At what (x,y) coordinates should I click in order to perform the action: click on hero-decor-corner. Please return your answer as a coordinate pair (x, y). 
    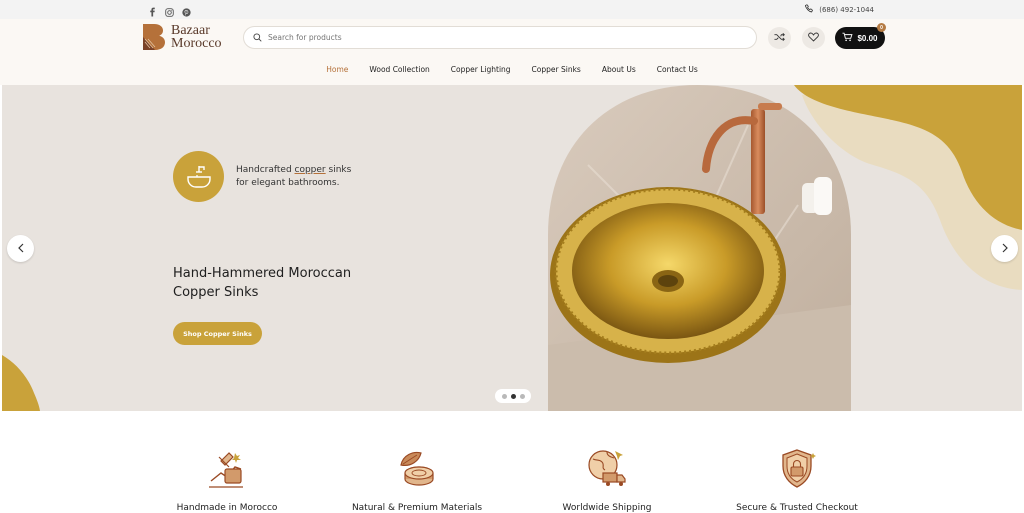
    Looking at the image, I should click on (21, 383).